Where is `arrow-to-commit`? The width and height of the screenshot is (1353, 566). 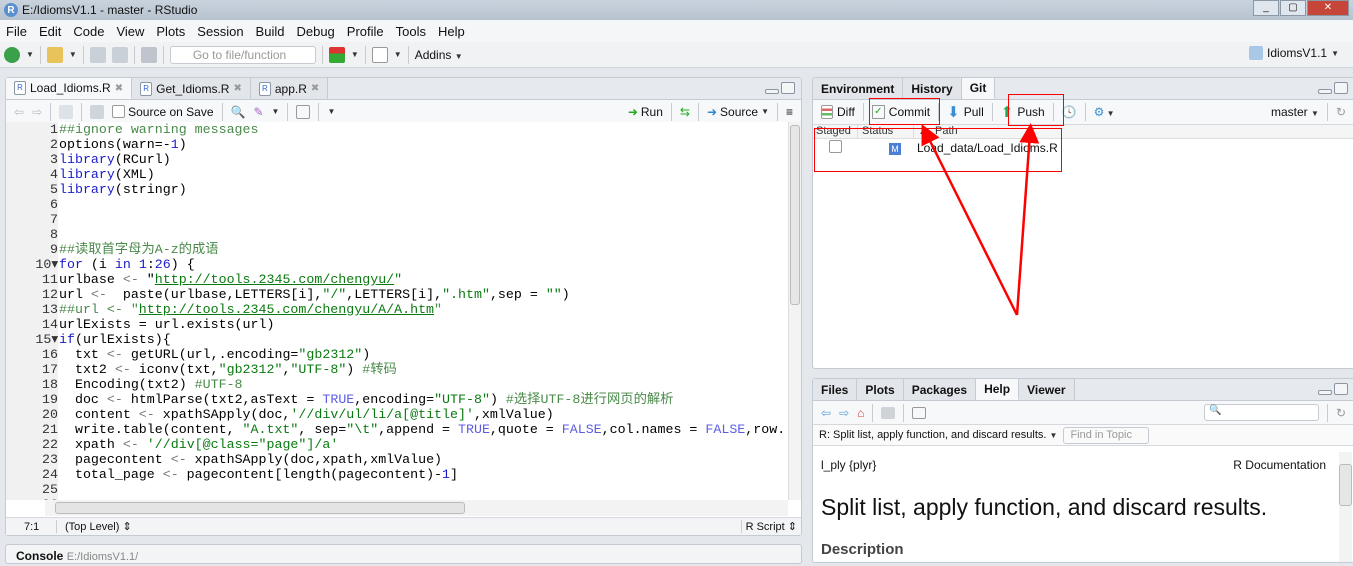 arrow-to-commit is located at coordinates (970, 220).